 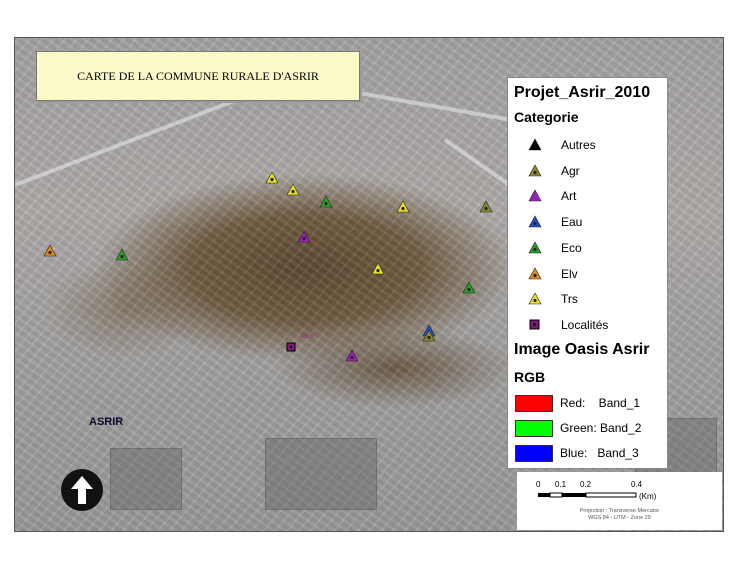 What do you see at coordinates (569, 273) in the screenshot?
I see `legend-item-label: Elv` at bounding box center [569, 273].